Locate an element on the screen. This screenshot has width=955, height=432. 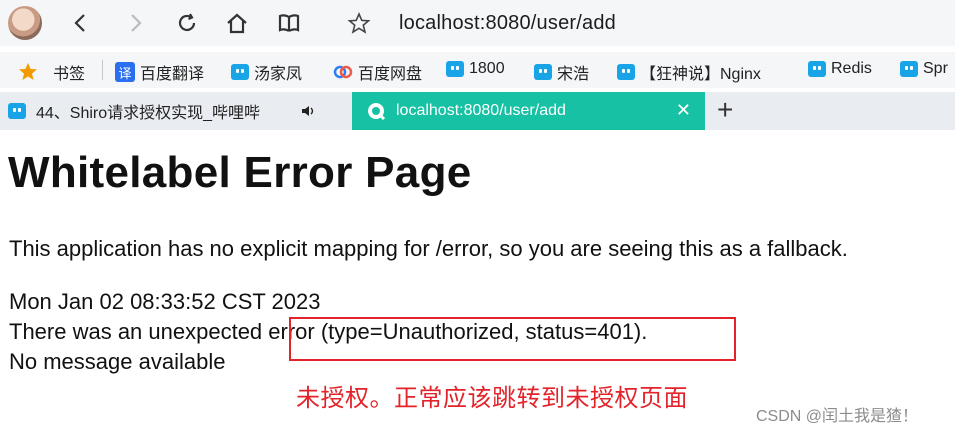
timestamp: Mon Jan 02 08:33:52 CST 2023 is located at coordinates (165, 301).